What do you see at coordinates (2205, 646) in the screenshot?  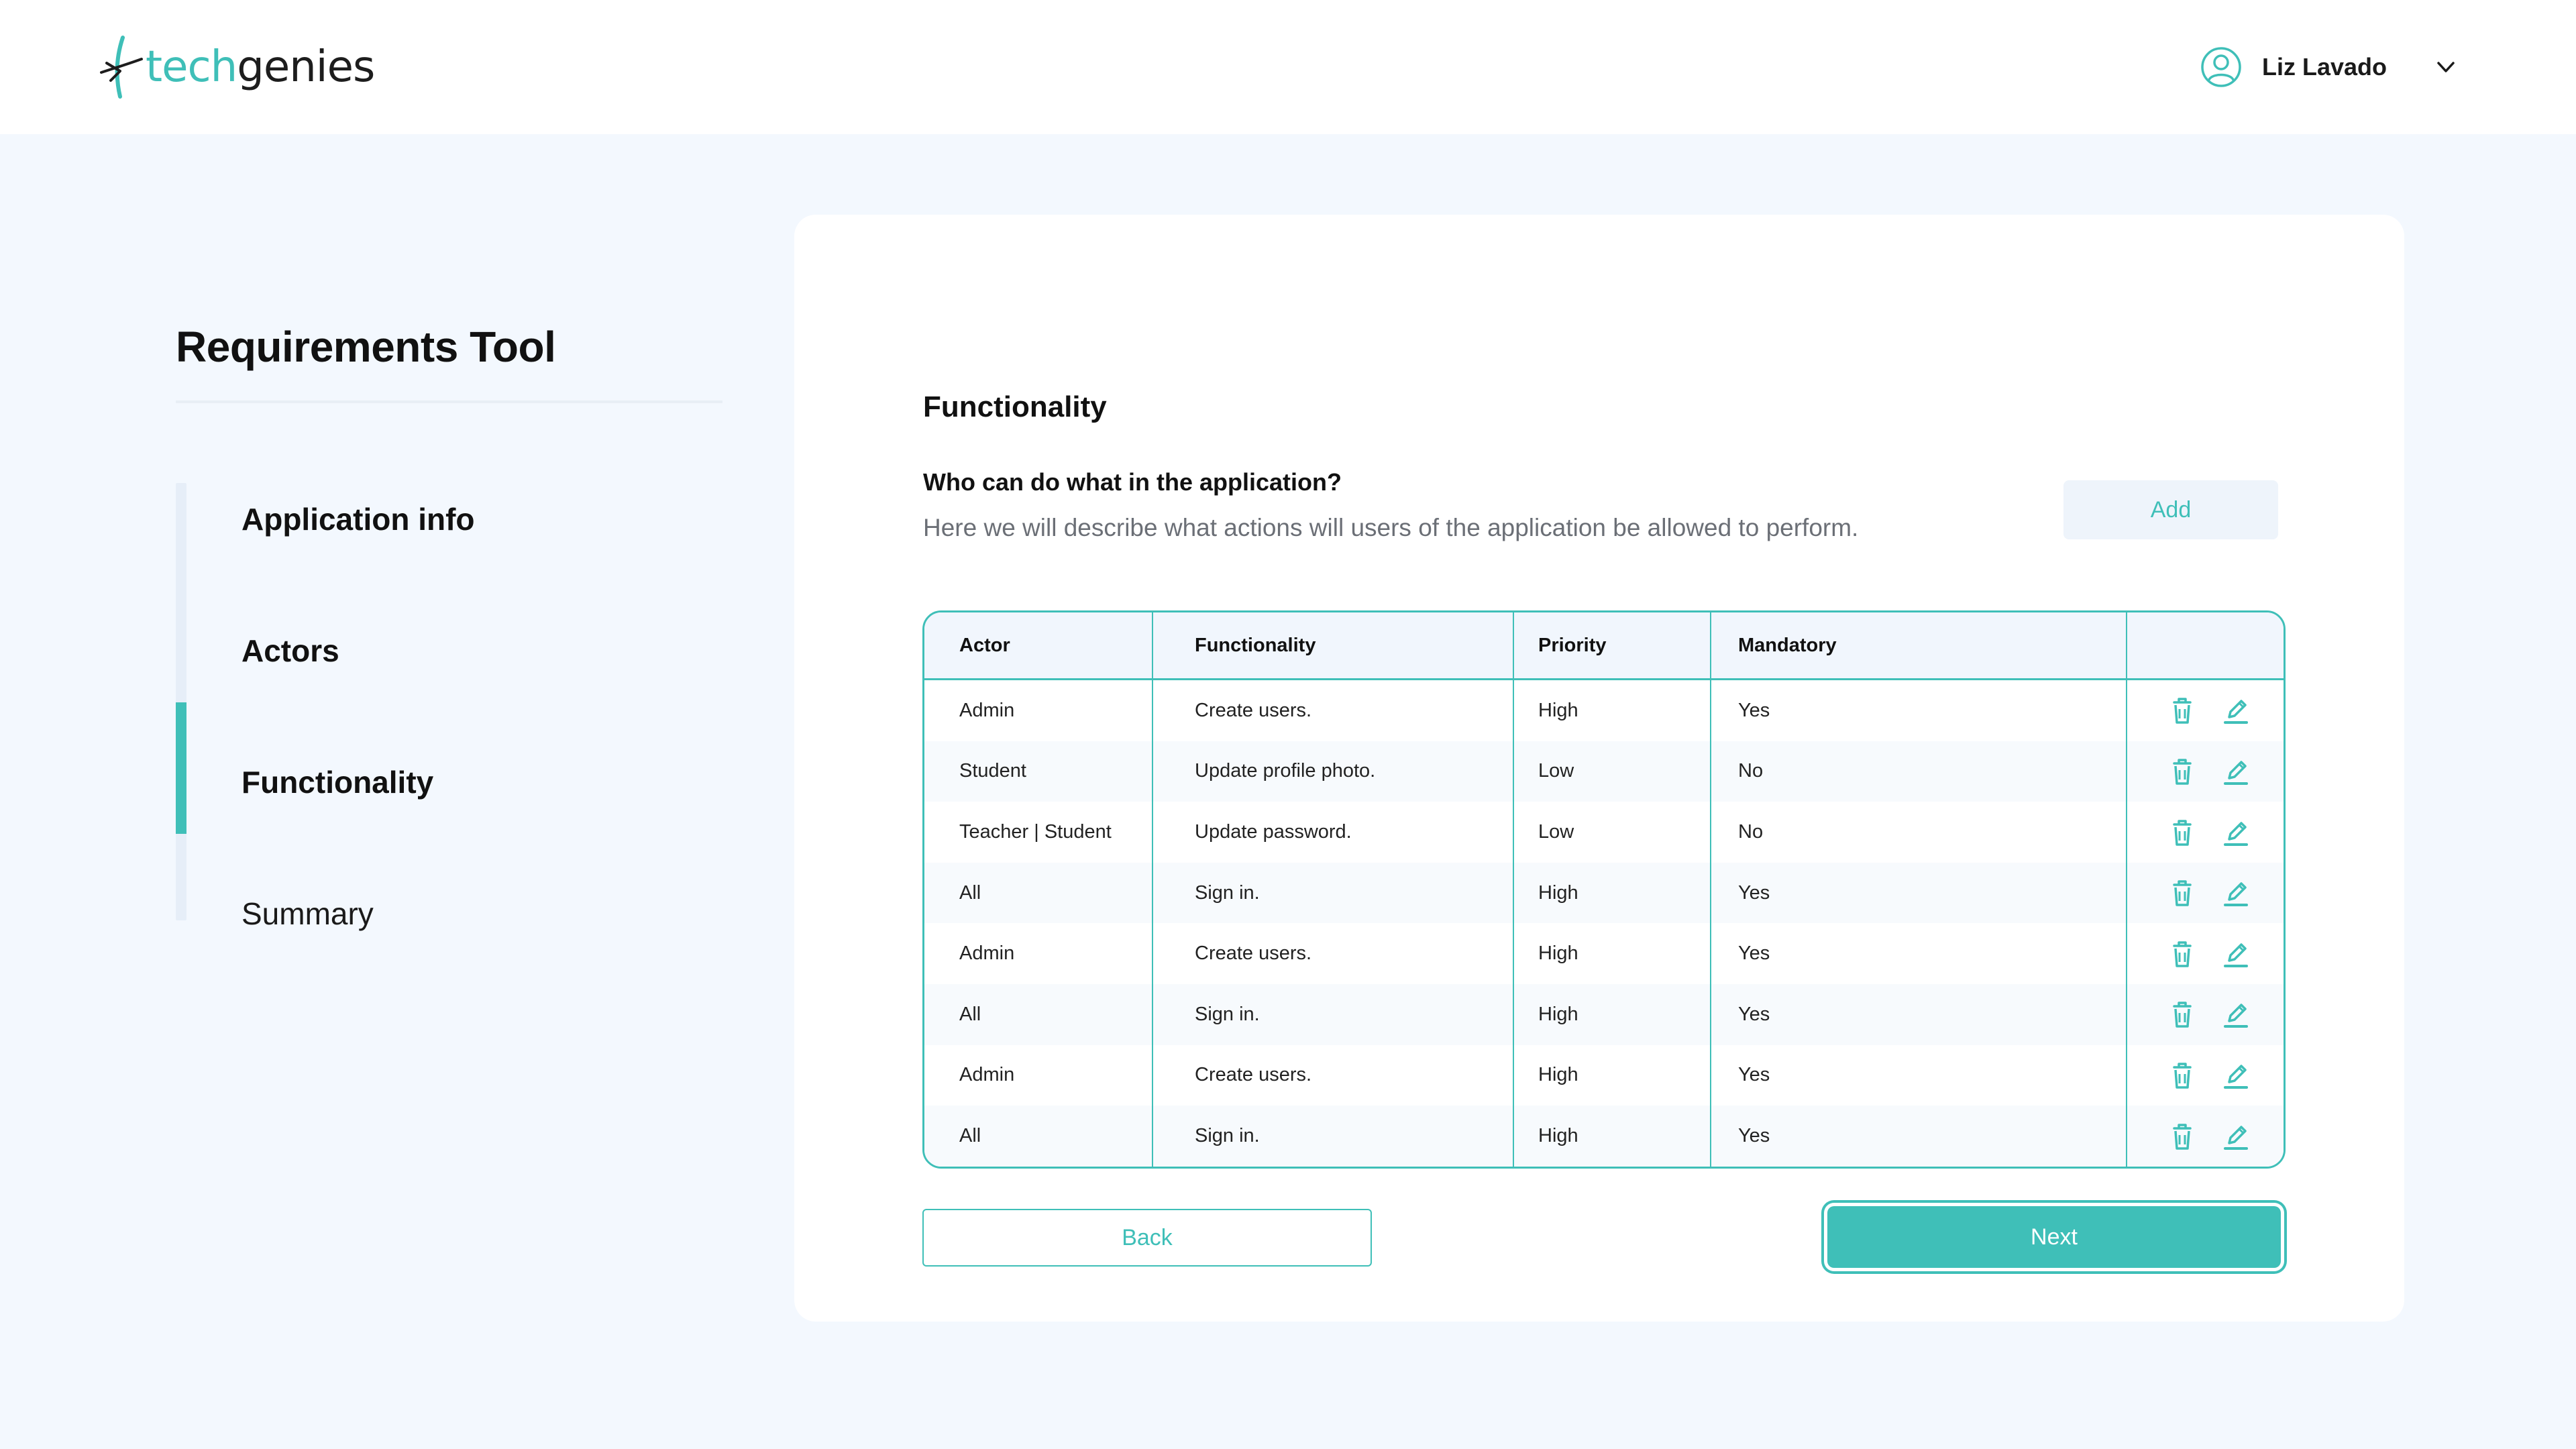 I see `header-actions` at bounding box center [2205, 646].